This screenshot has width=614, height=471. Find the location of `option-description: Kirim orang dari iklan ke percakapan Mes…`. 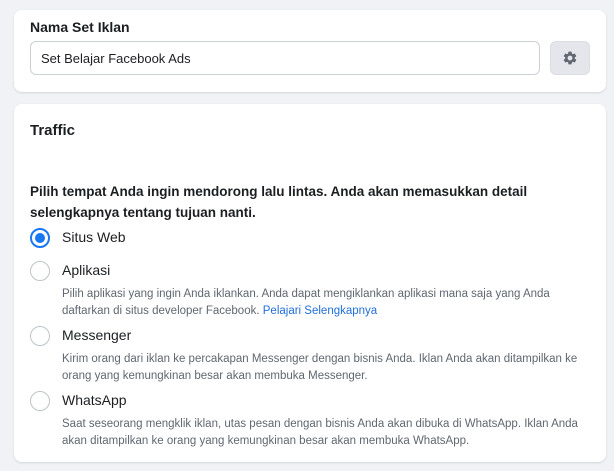

option-description: Kirim orang dari iklan ke percakapan Mes… is located at coordinates (320, 367).